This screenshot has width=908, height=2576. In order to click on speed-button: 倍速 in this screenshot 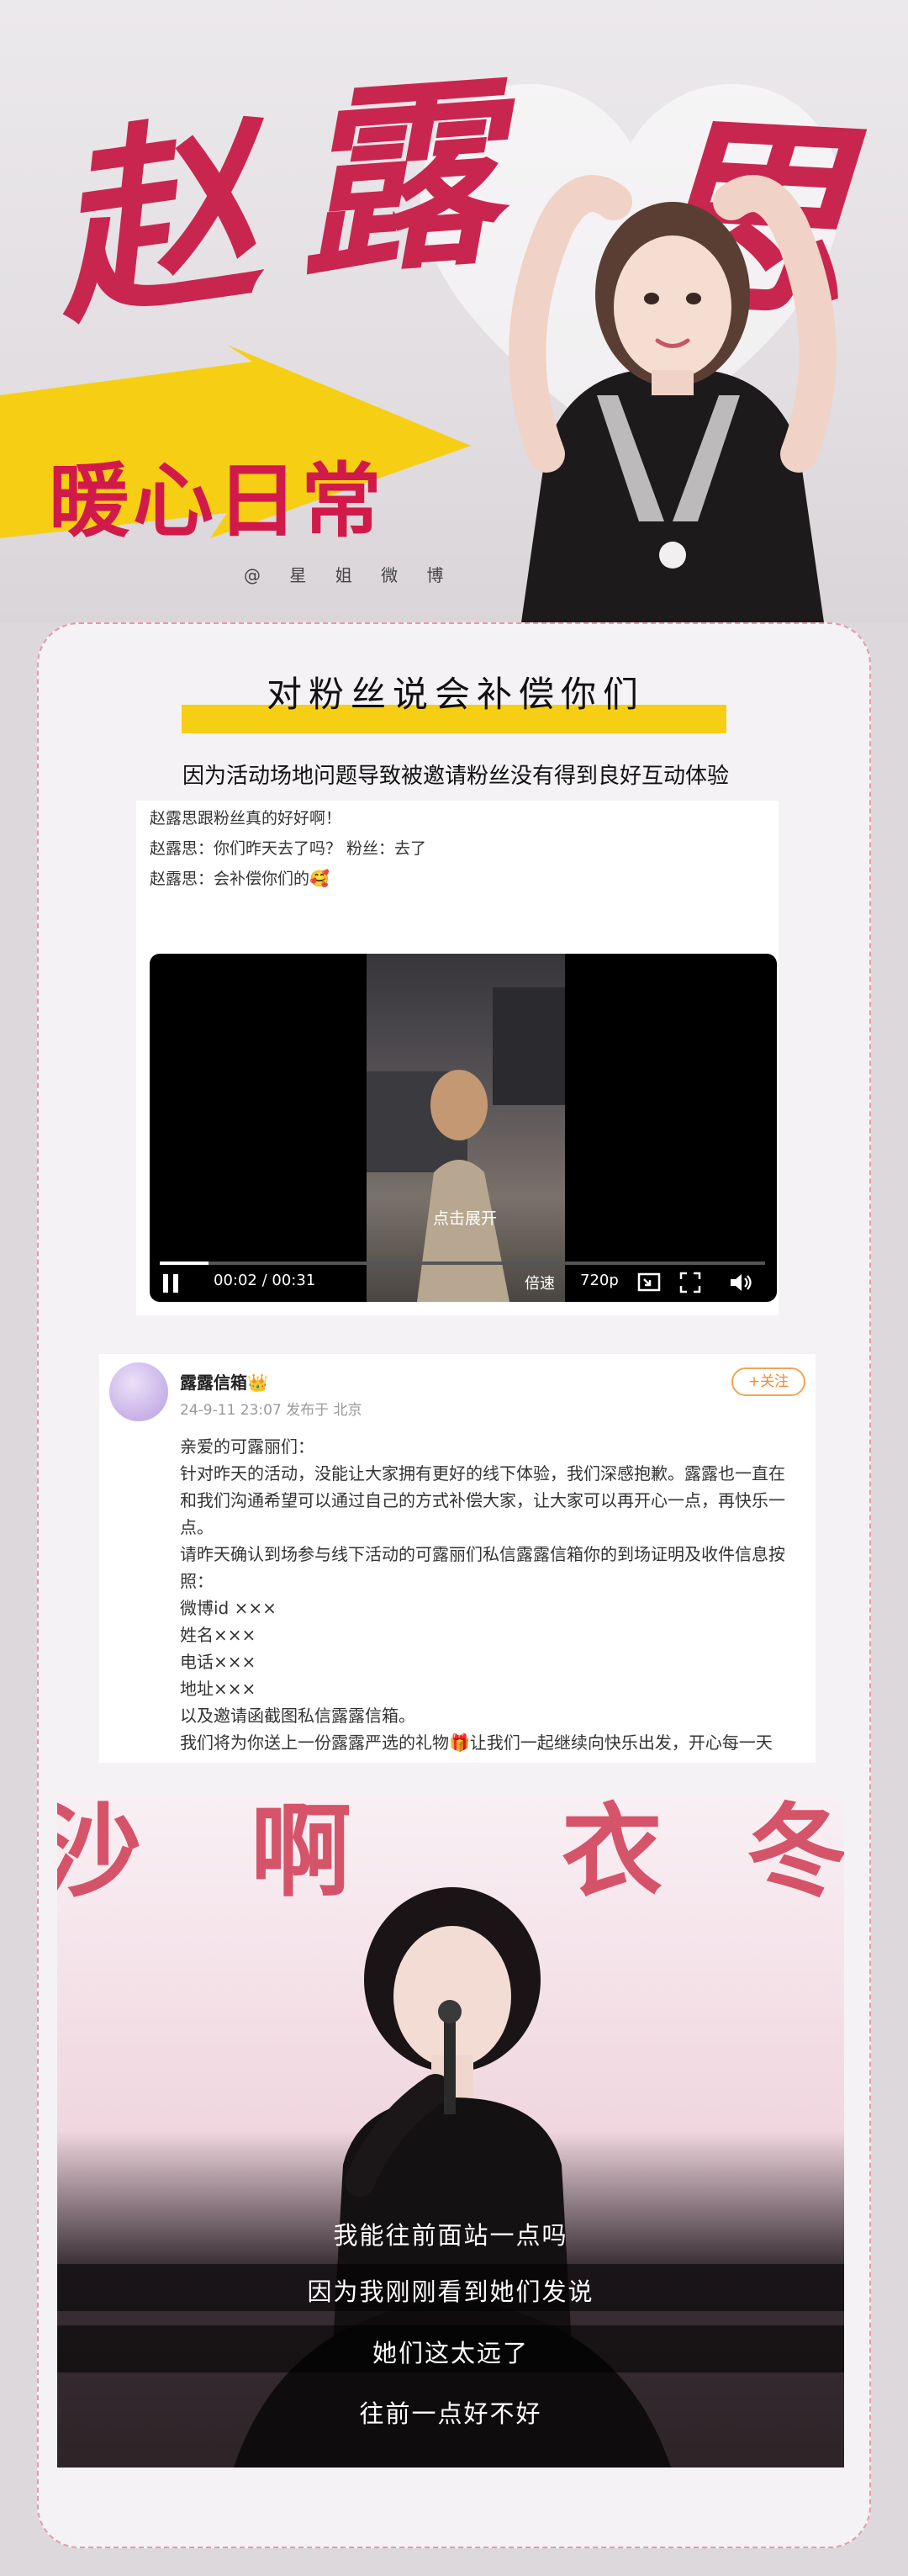, I will do `click(540, 1282)`.